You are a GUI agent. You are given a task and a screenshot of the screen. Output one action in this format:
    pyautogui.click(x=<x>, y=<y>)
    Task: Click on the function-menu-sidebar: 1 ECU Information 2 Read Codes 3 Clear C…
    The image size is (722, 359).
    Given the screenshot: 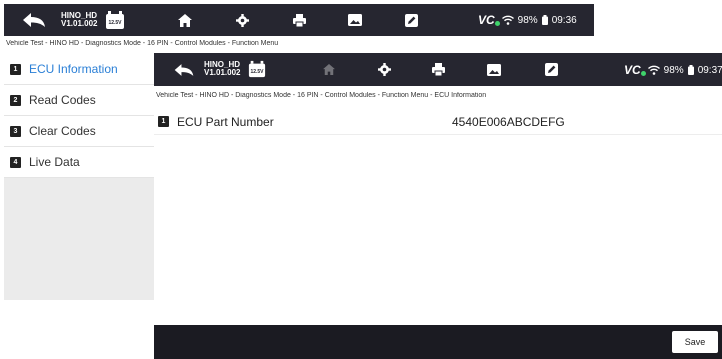 What is the action you would take?
    pyautogui.click(x=79, y=177)
    